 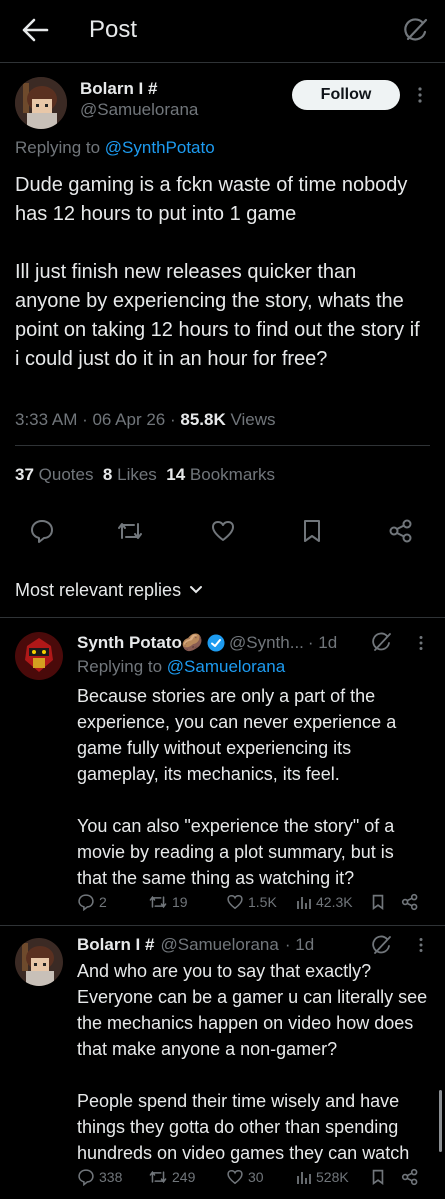 I want to click on reply-repost-button: 249, so click(x=171, y=1177).